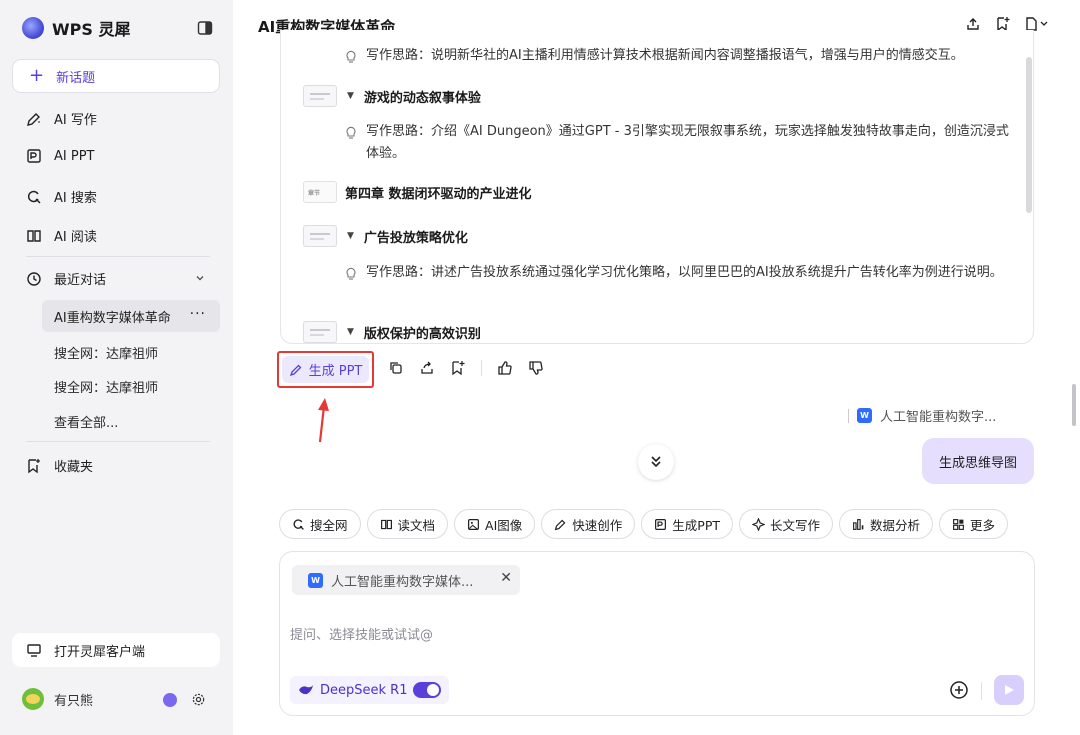  I want to click on outline-section: ▼ 游戏的动态叙事体验, so click(392, 96).